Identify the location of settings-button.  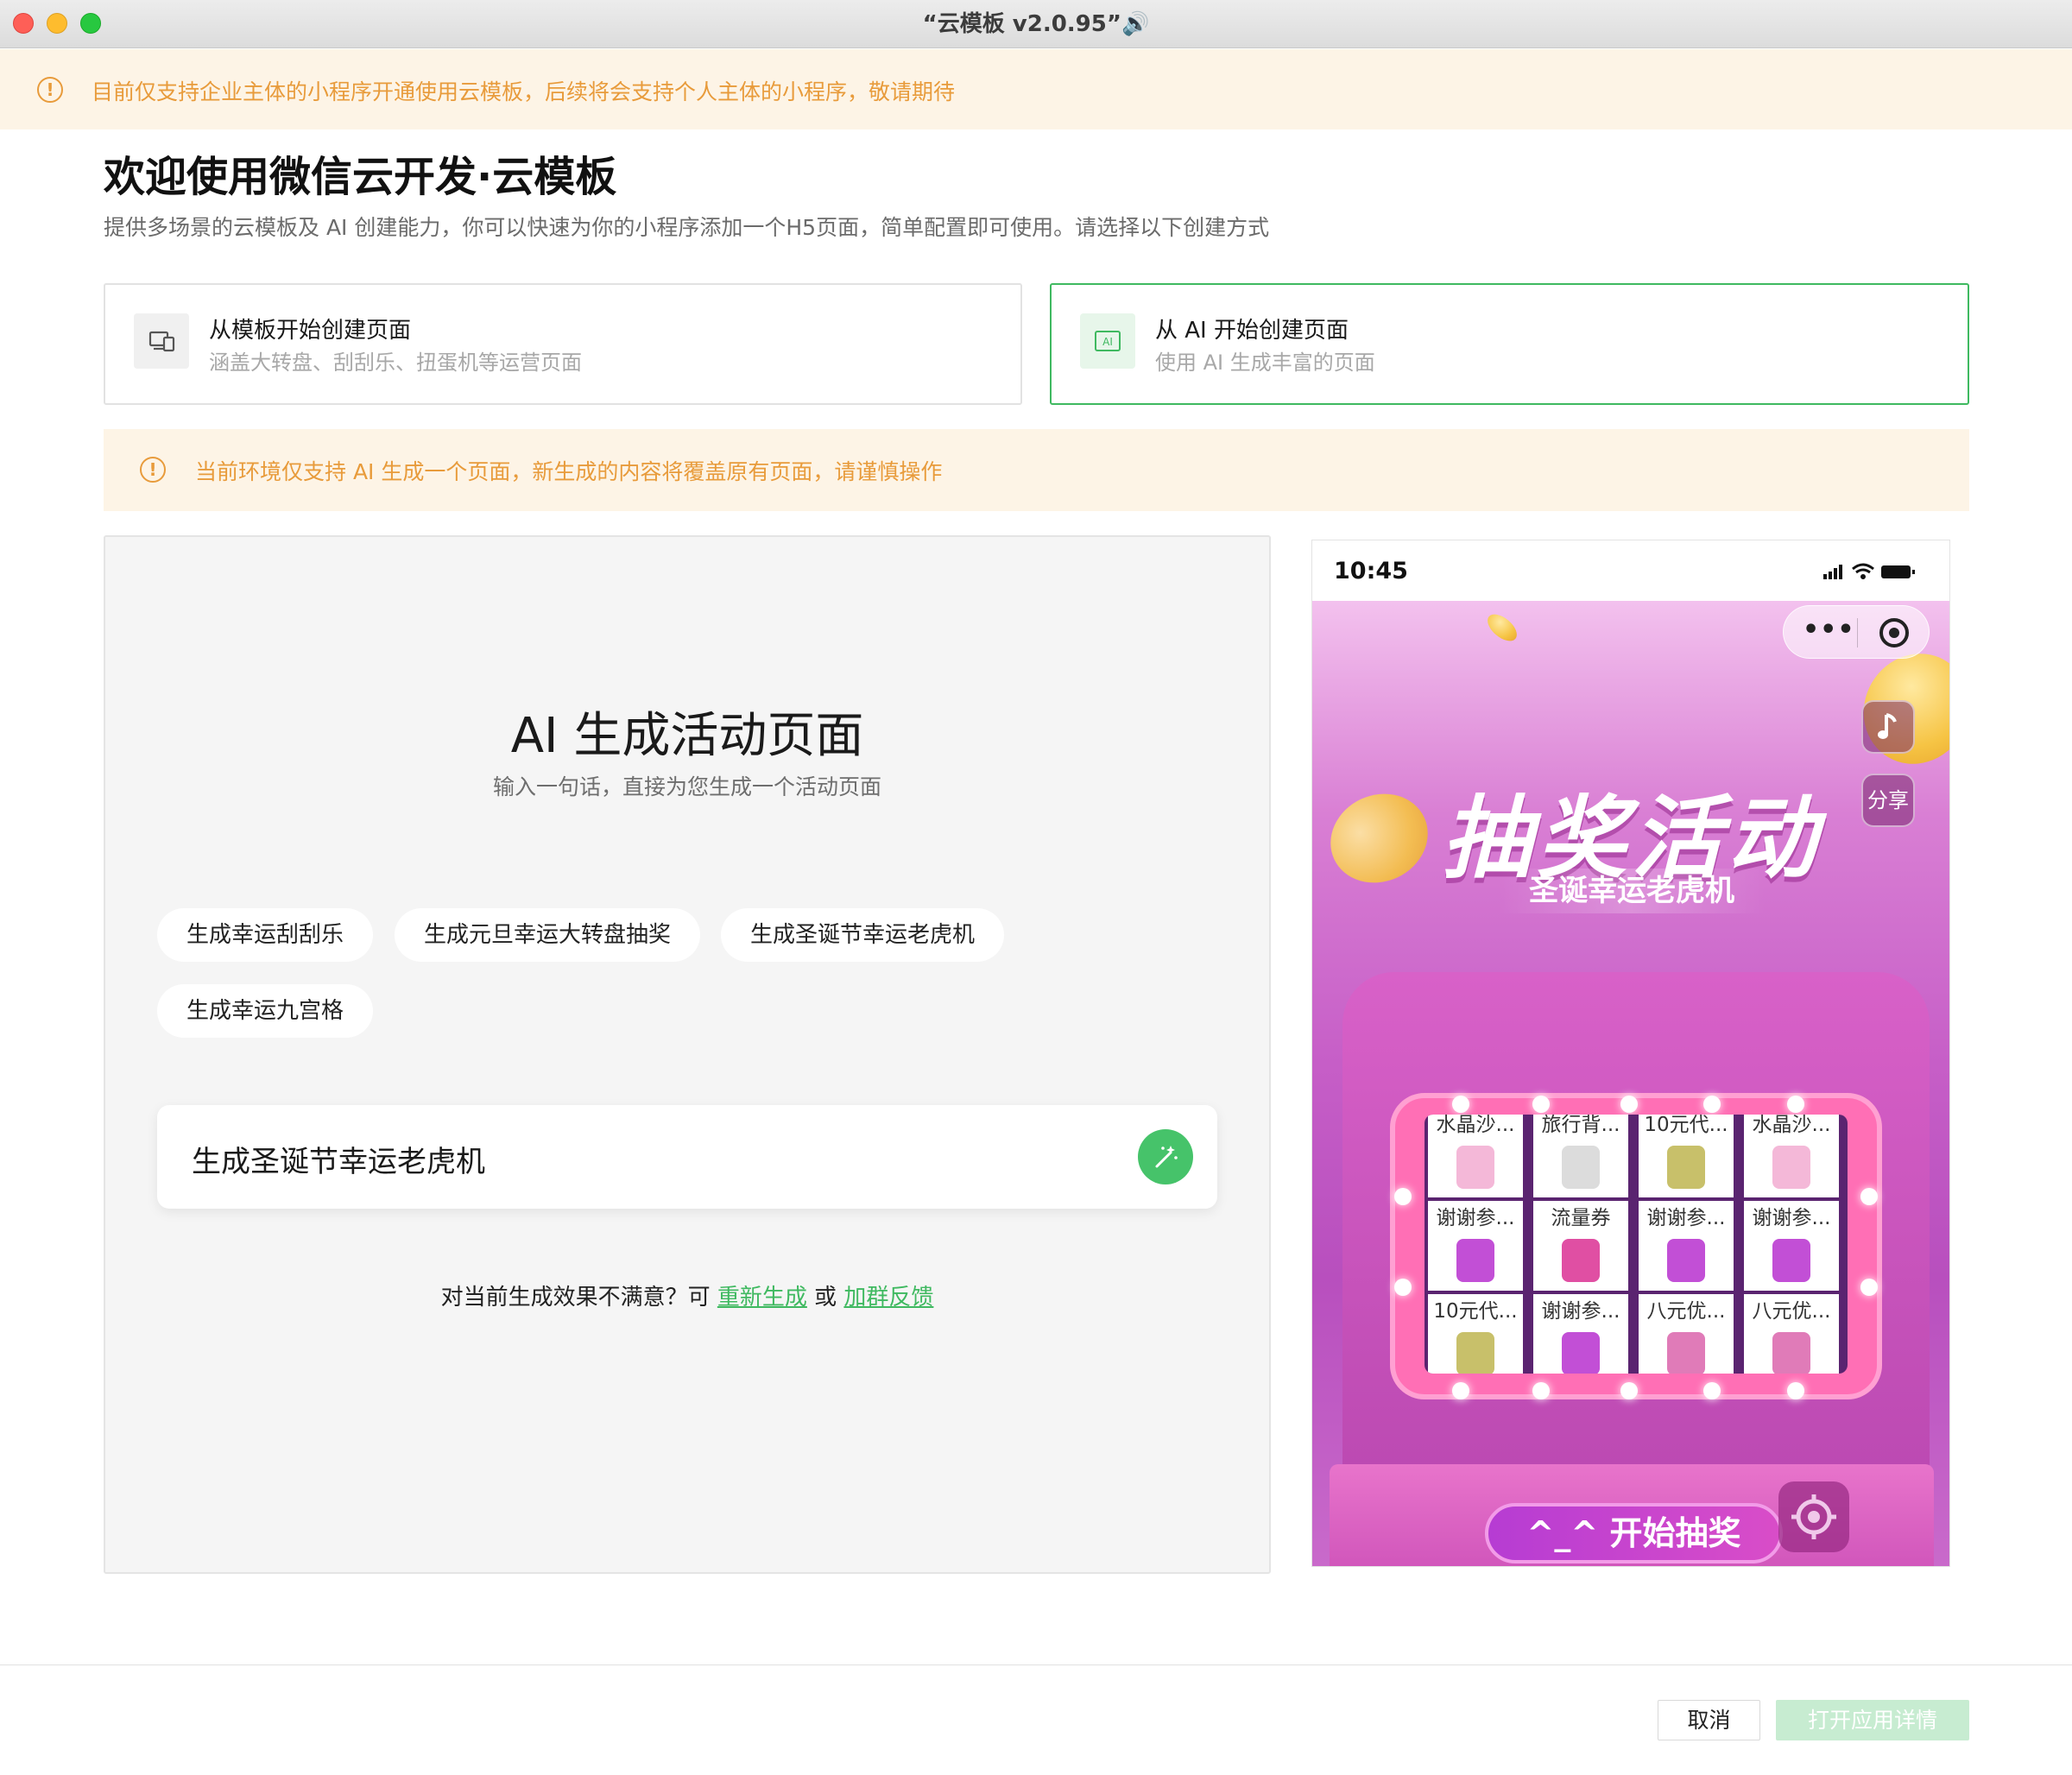
(1813, 1517).